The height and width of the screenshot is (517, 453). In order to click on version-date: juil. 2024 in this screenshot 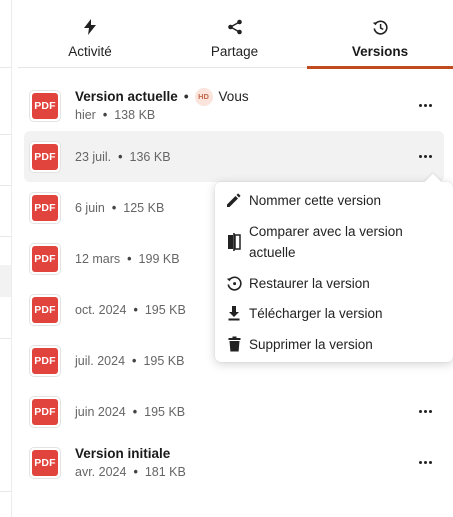, I will do `click(100, 360)`.